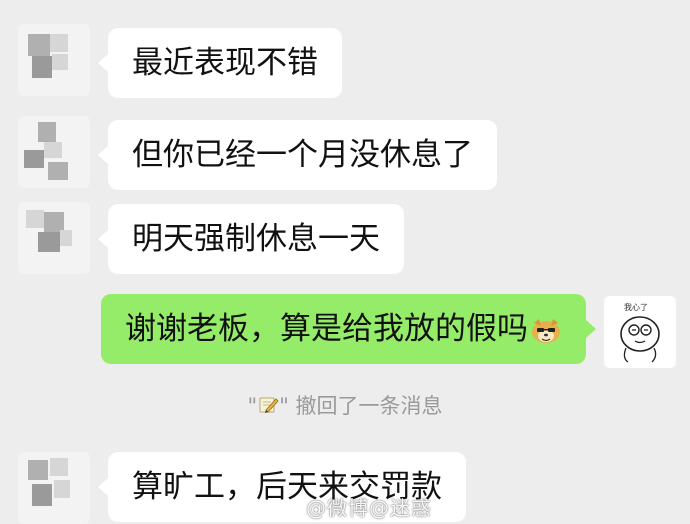 The image size is (690, 524). Describe the element at coordinates (256, 239) in the screenshot. I see `message-text: 明天强制休息一天` at that location.